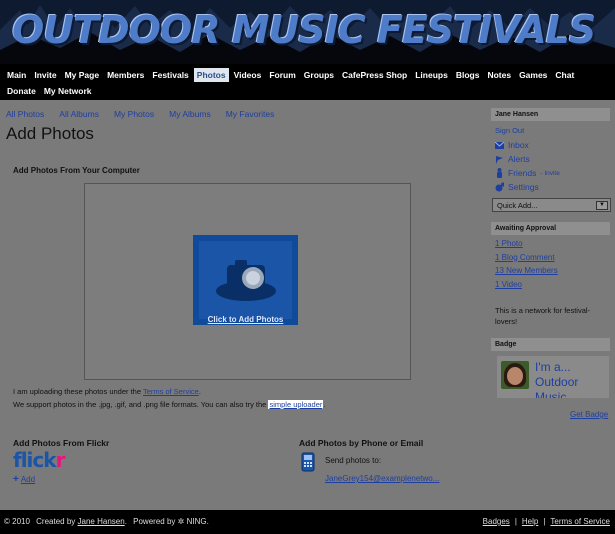 This screenshot has width=615, height=534. I want to click on plus-icon: +, so click(16, 479).